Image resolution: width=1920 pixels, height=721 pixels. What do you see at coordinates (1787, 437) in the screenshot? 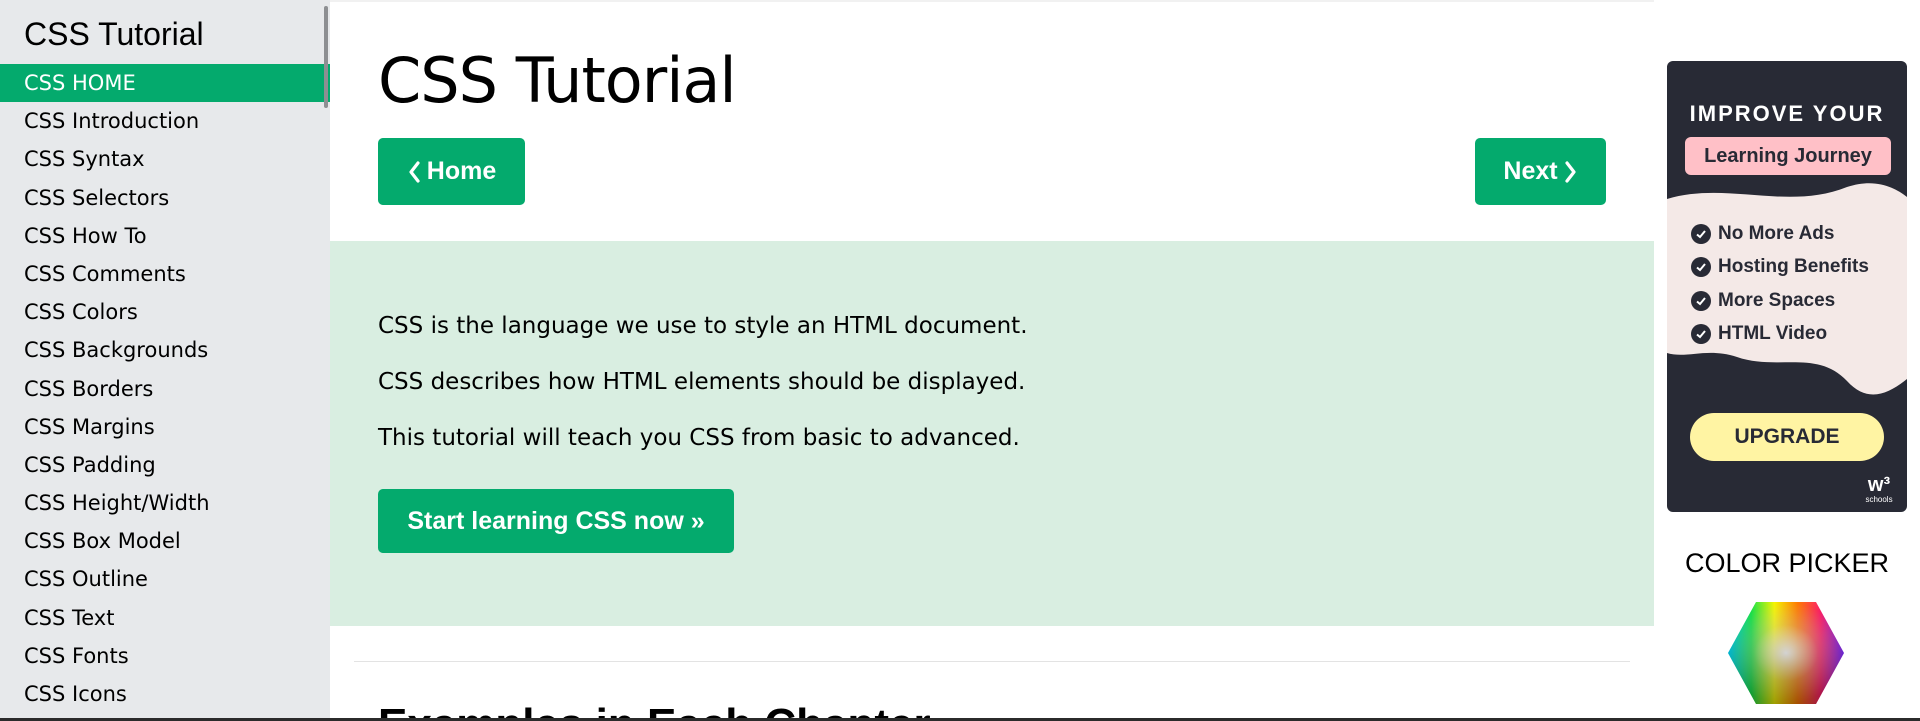
I see `upgrade-button: UPGRADE` at bounding box center [1787, 437].